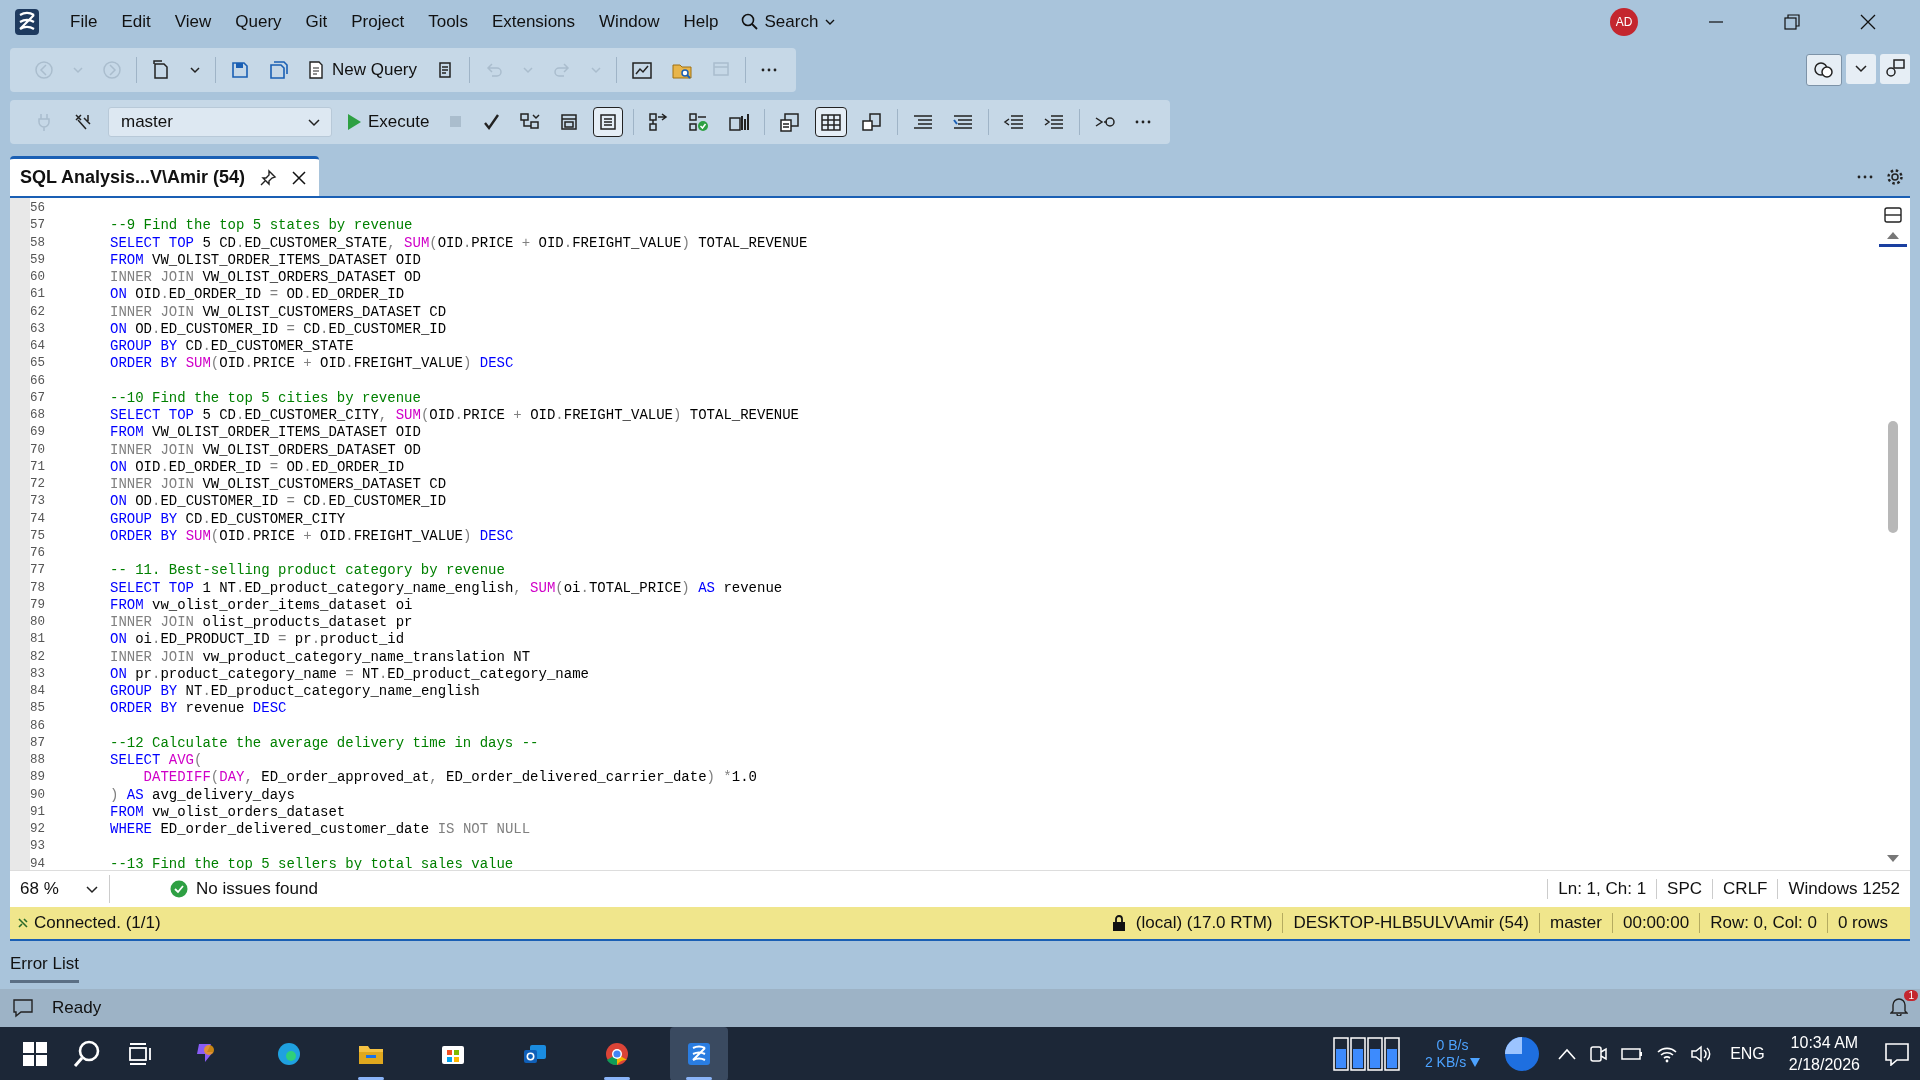  What do you see at coordinates (35, 1054) in the screenshot?
I see `start-icon` at bounding box center [35, 1054].